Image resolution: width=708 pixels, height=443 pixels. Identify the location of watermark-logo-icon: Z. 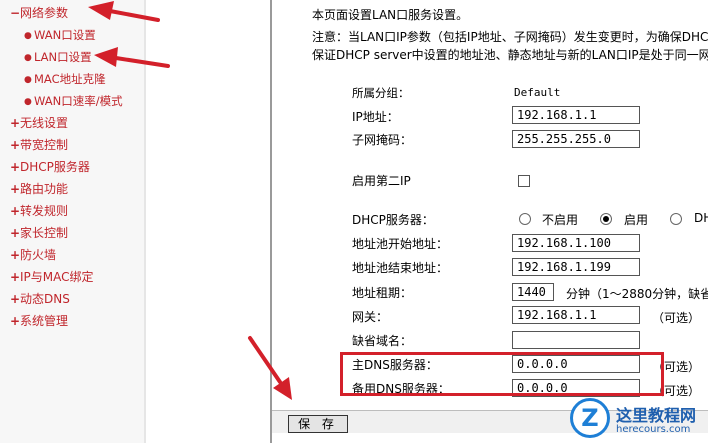
(590, 418).